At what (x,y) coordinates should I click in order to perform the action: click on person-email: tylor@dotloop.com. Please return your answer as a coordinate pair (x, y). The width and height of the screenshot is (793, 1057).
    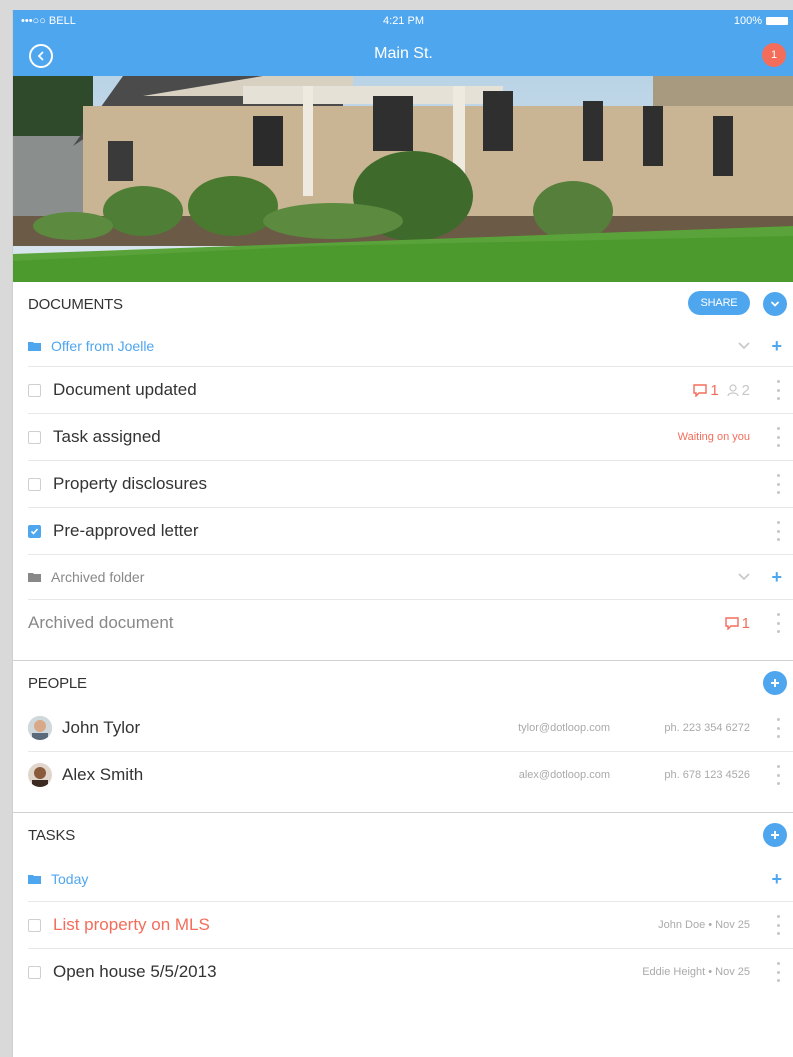
    Looking at the image, I should click on (564, 728).